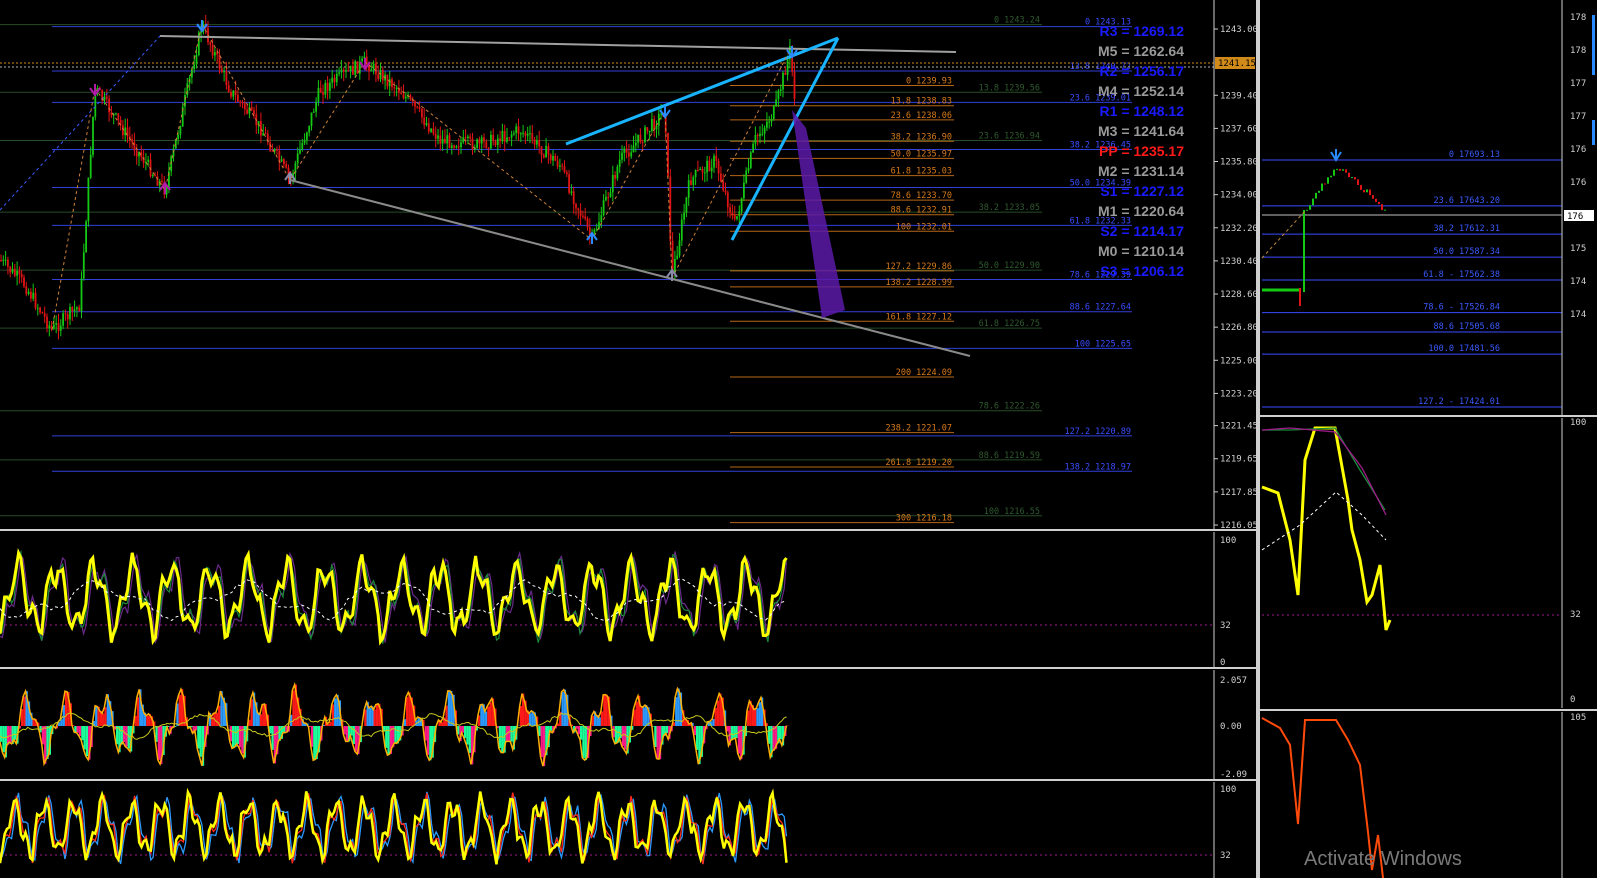 The image size is (1597, 878). I want to click on price-tick-label: 175, so click(1578, 249).